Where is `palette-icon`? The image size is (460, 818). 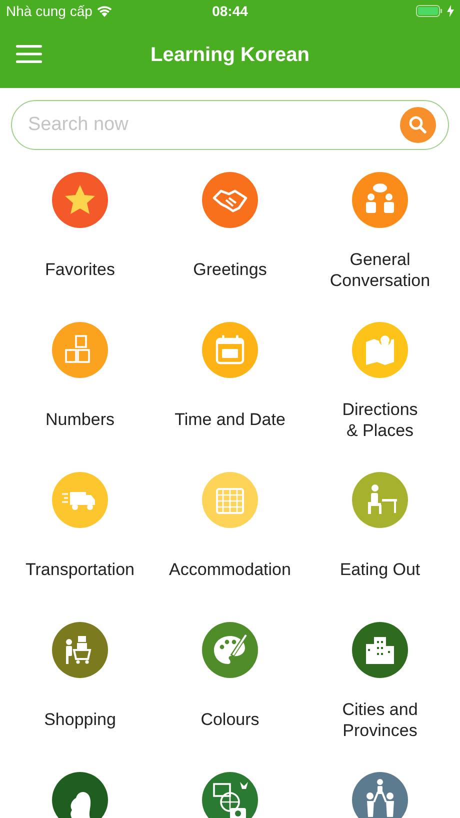 palette-icon is located at coordinates (230, 650).